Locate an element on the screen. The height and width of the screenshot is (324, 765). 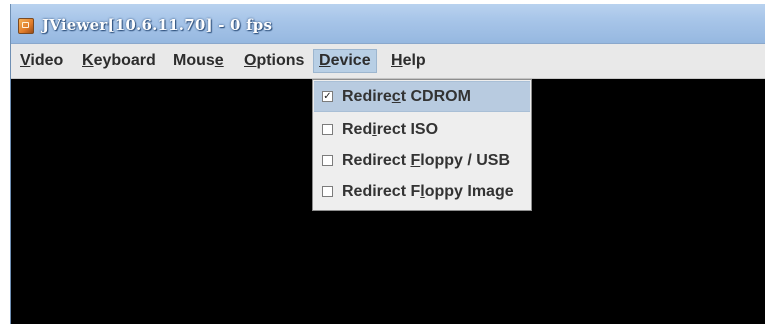
menu-bar: Video Keyboard Mouse Options Device Help is located at coordinates (388, 61).